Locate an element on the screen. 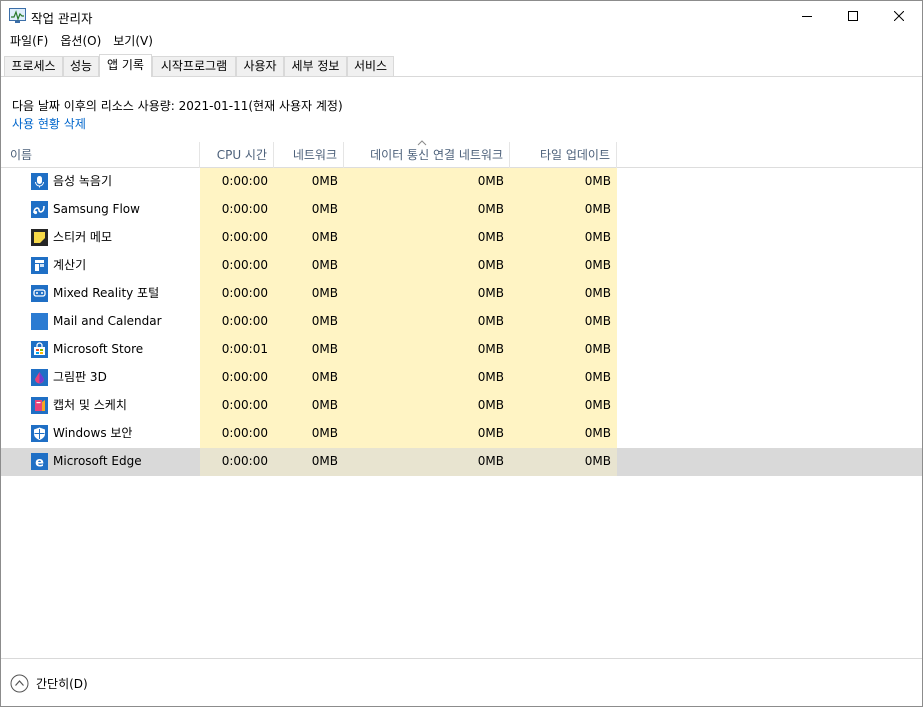  tab-app-history: 앱 기록 is located at coordinates (125, 65).